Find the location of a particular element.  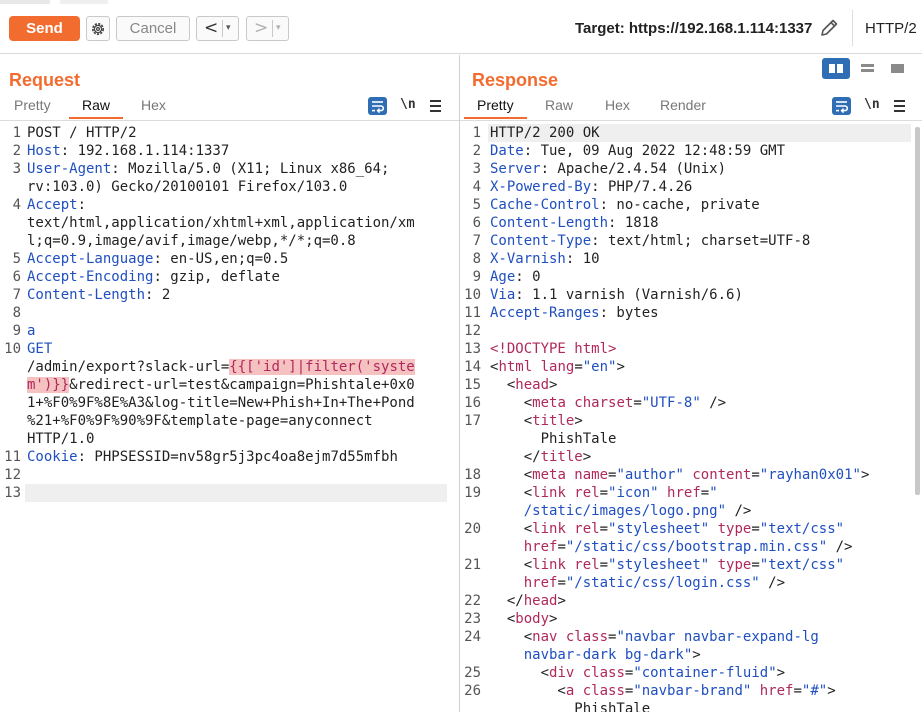

line-text: X-Powered-By: PHP/7.4.26 is located at coordinates (591, 187).